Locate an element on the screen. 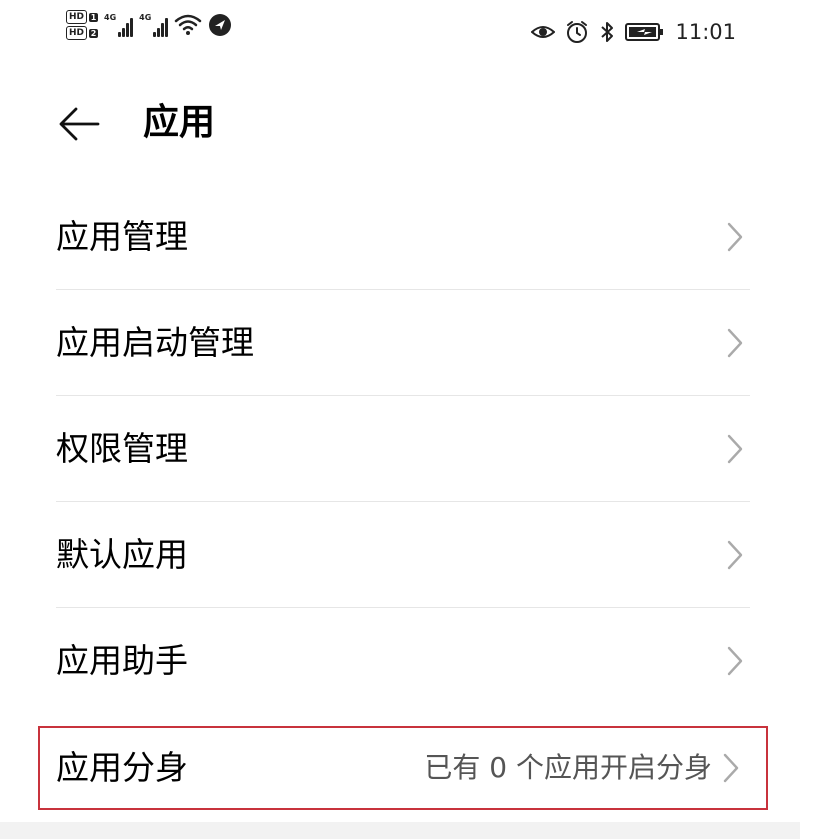 The width and height of the screenshot is (832, 839). menu-item-permission-management: 权限管理 is located at coordinates (405, 449).